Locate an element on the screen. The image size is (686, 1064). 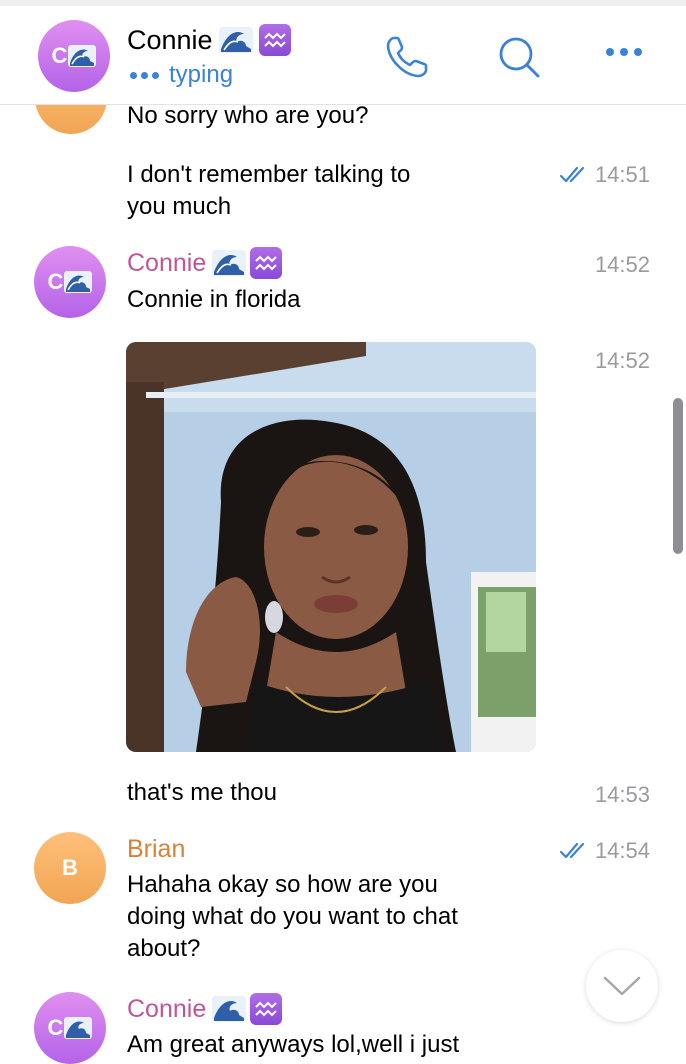
scrollbar is located at coordinates (678, 476).